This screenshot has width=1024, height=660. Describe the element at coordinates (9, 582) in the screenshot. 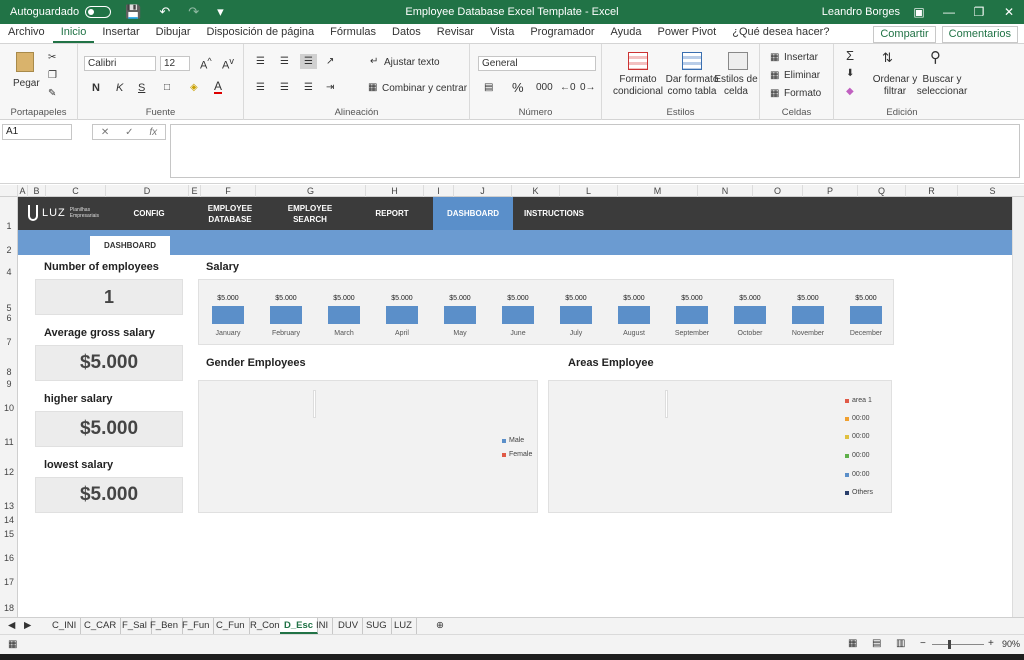

I see `row-header: 17` at that location.